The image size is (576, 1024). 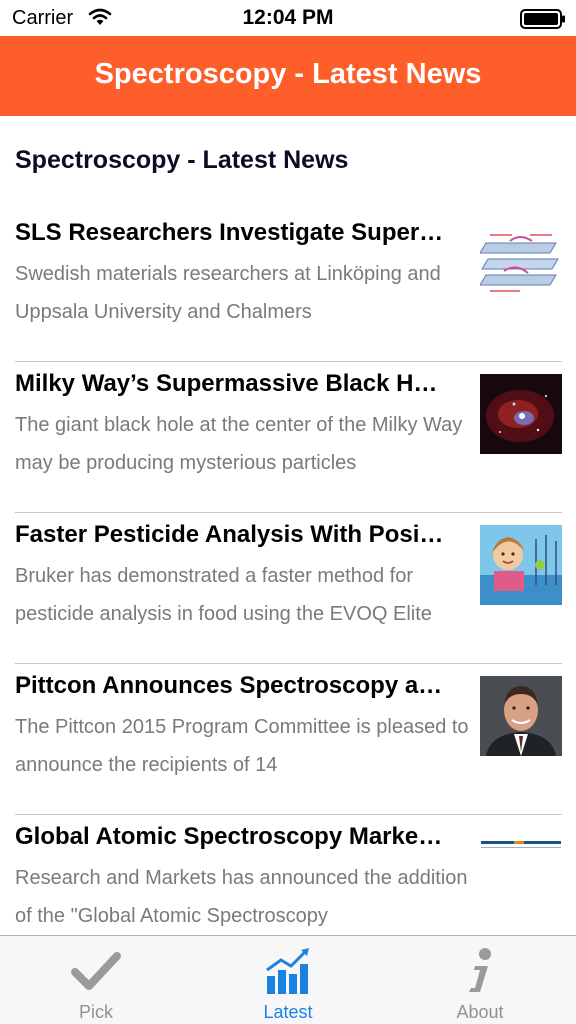 I want to click on layered-diagram-thumbnail, so click(x=521, y=263).